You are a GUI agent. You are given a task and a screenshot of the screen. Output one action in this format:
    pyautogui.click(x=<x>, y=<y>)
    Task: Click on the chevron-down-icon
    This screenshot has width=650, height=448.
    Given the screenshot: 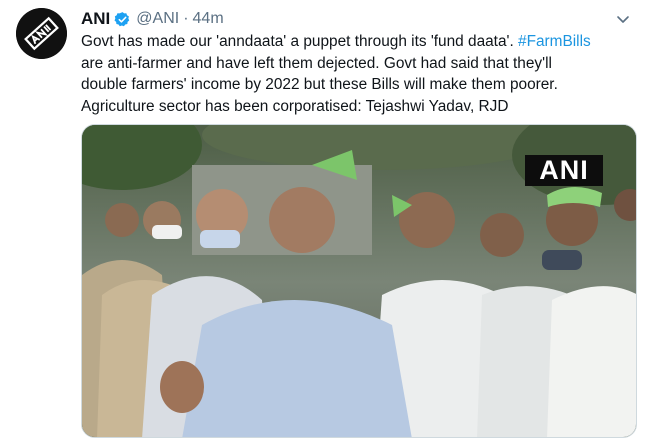 What is the action you would take?
    pyautogui.click(x=623, y=19)
    